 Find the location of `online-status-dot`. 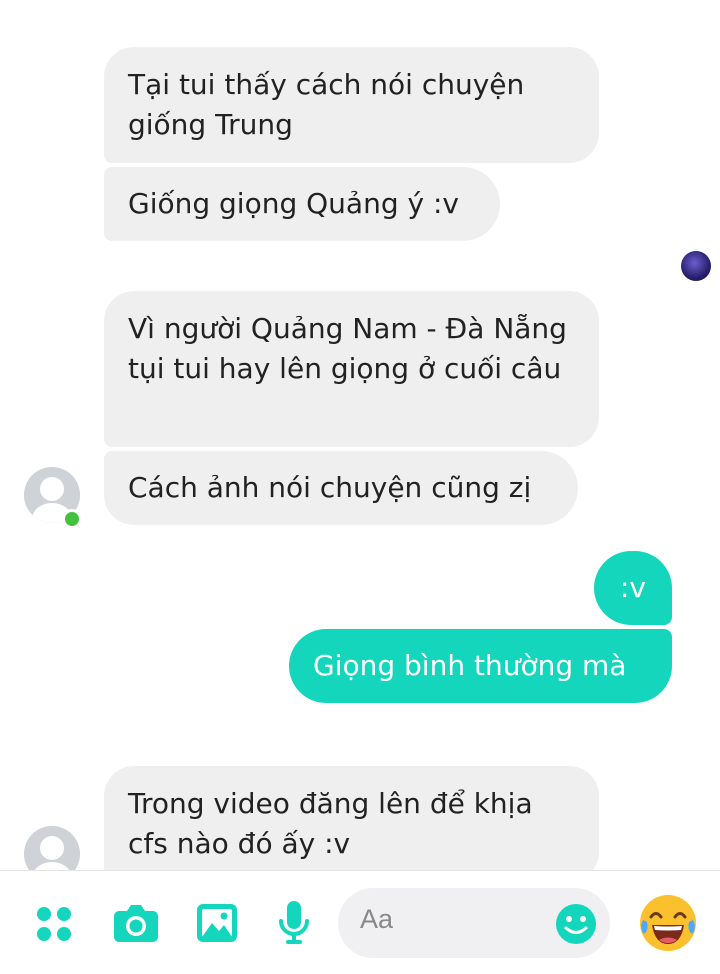

online-status-dot is located at coordinates (72, 519).